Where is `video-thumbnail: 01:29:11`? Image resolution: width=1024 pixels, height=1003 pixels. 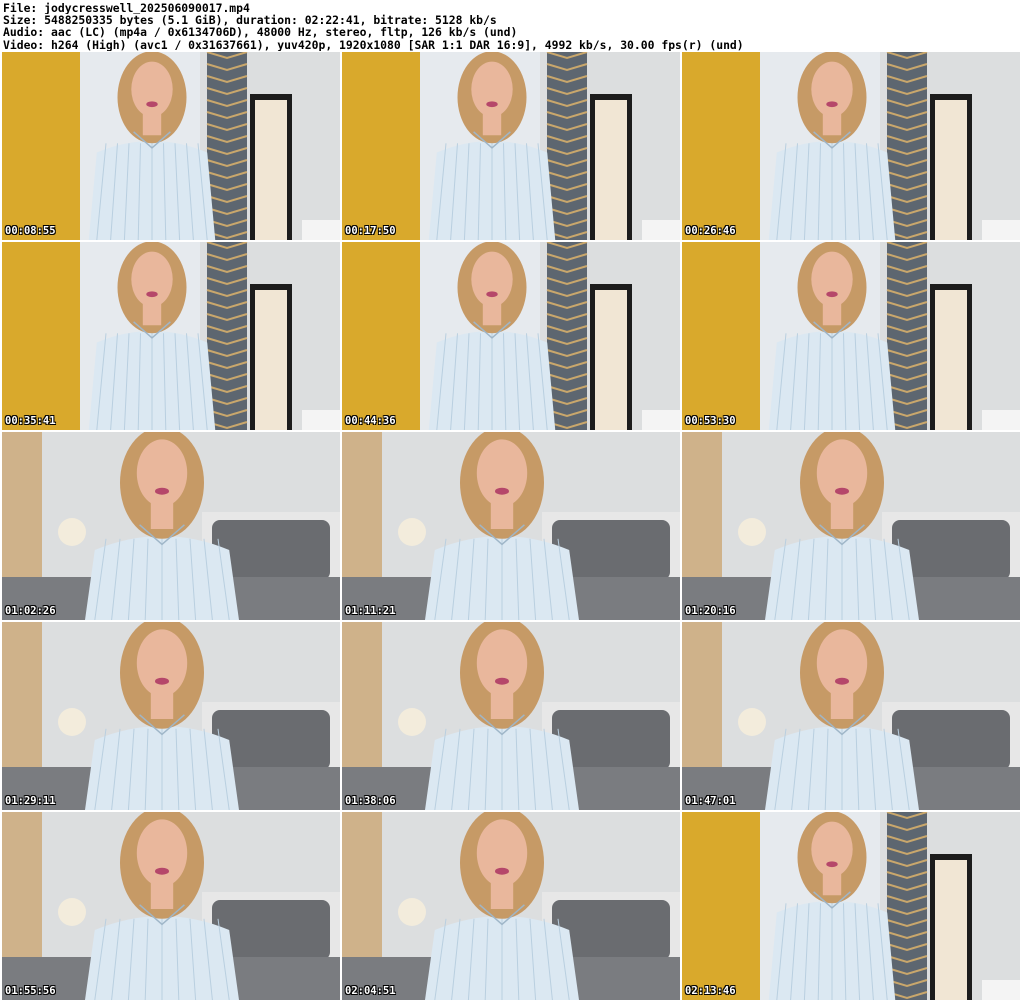 video-thumbnail: 01:29:11 is located at coordinates (171, 716).